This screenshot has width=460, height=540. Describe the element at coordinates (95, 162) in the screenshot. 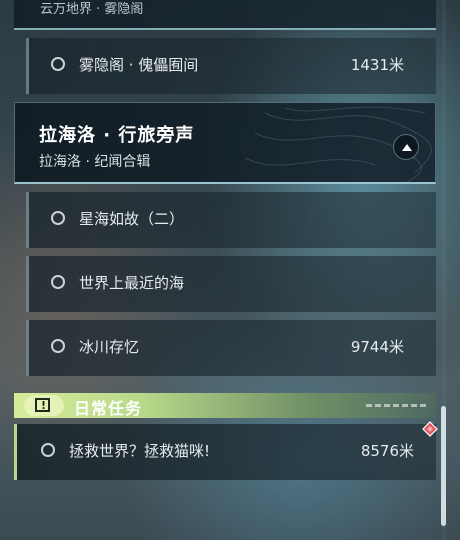

I see `chapter-subtitle: 拉海洛 · 纪闻合辑` at that location.